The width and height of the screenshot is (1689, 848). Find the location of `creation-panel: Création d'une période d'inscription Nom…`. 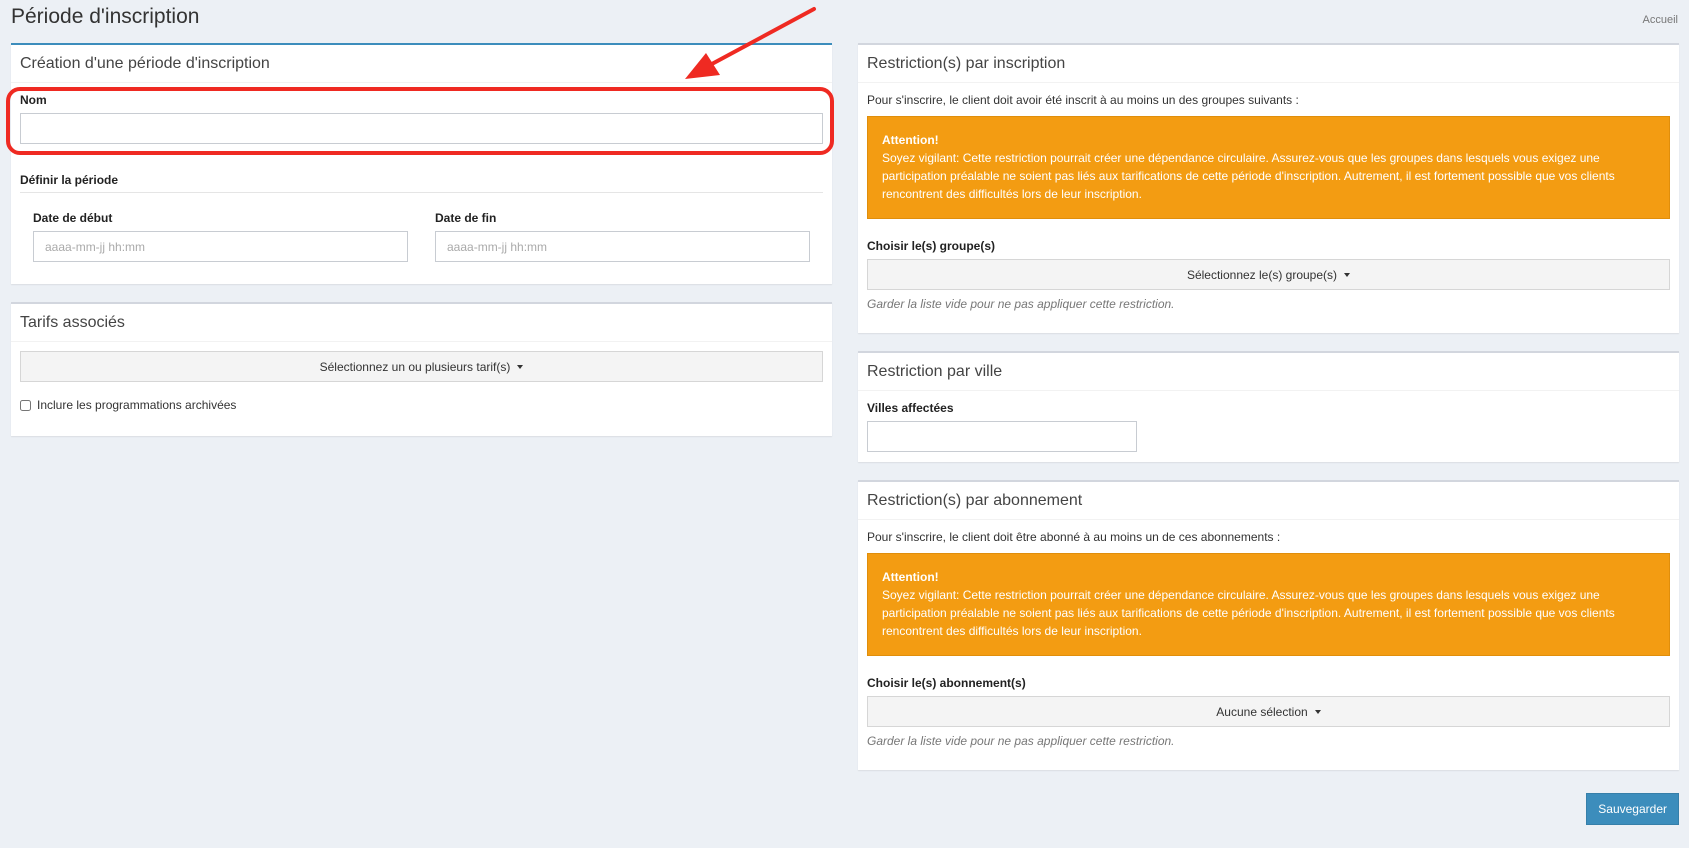

creation-panel: Création d'une période d'inscription Nom… is located at coordinates (421, 163).